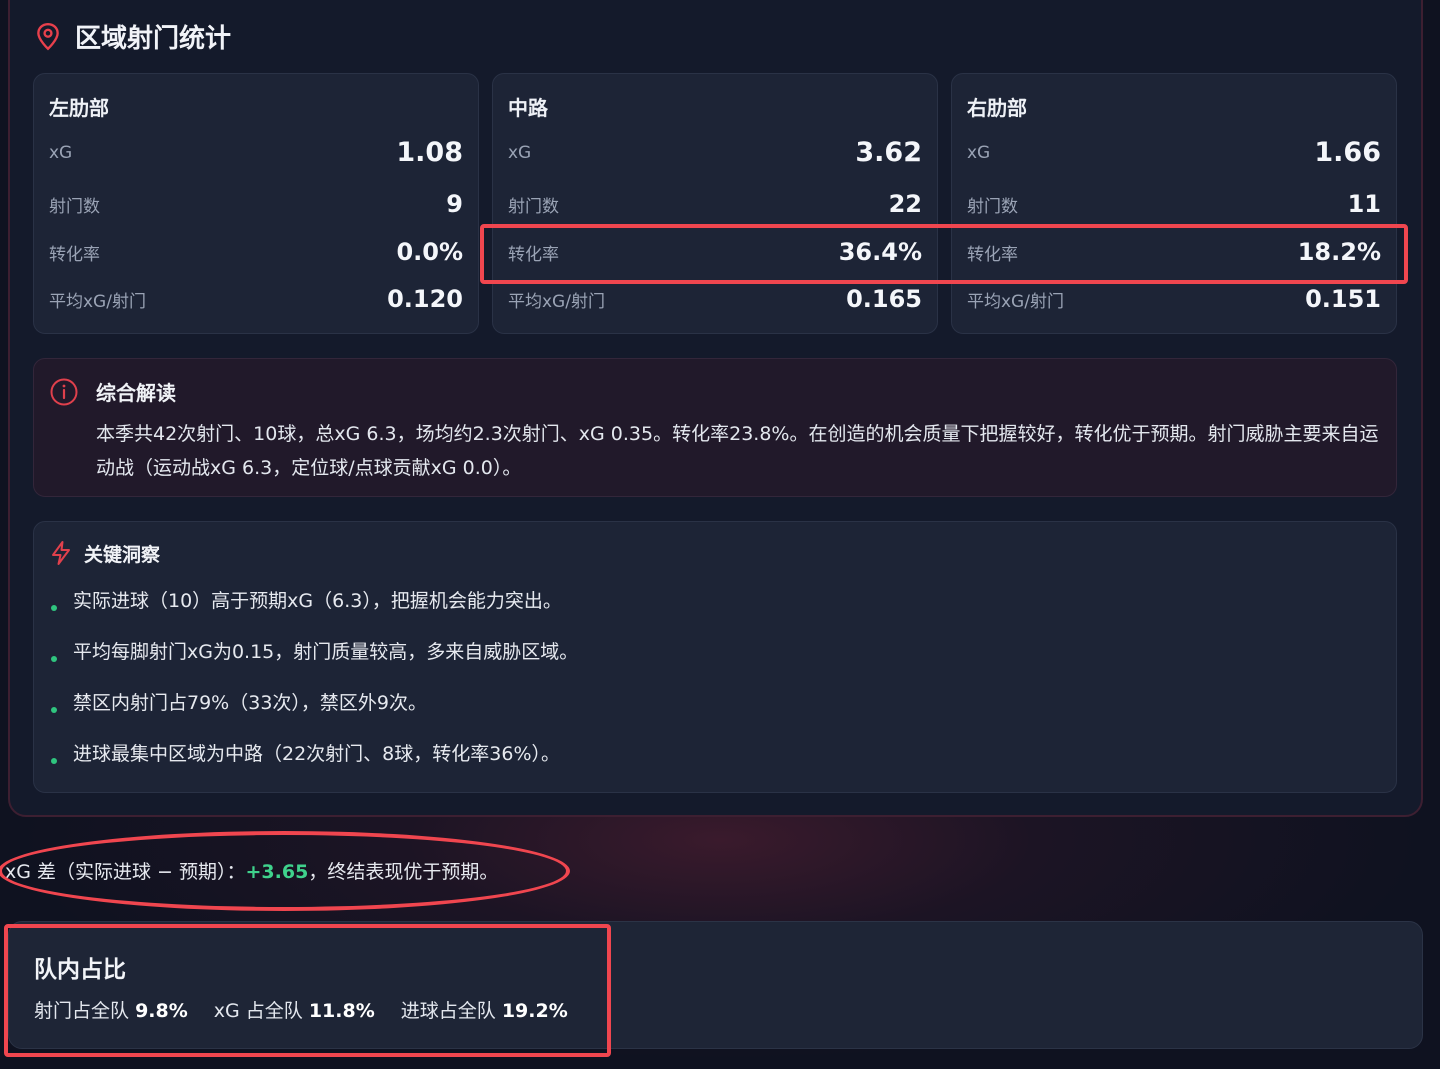 Image resolution: width=1440 pixels, height=1069 pixels. I want to click on team-share-panel: 队内占比 射门占全队 9.8% xG 占全队 11.8% 进球占全队 19.2%, so click(715, 985).